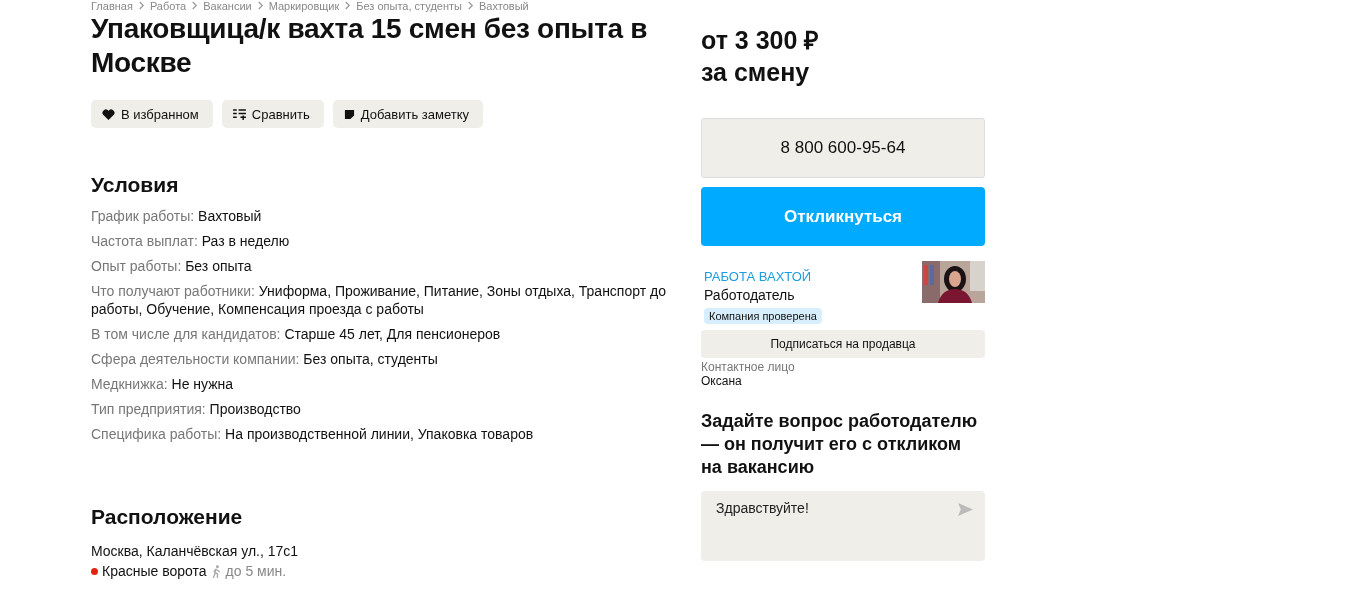  What do you see at coordinates (239, 114) in the screenshot?
I see `list-icon` at bounding box center [239, 114].